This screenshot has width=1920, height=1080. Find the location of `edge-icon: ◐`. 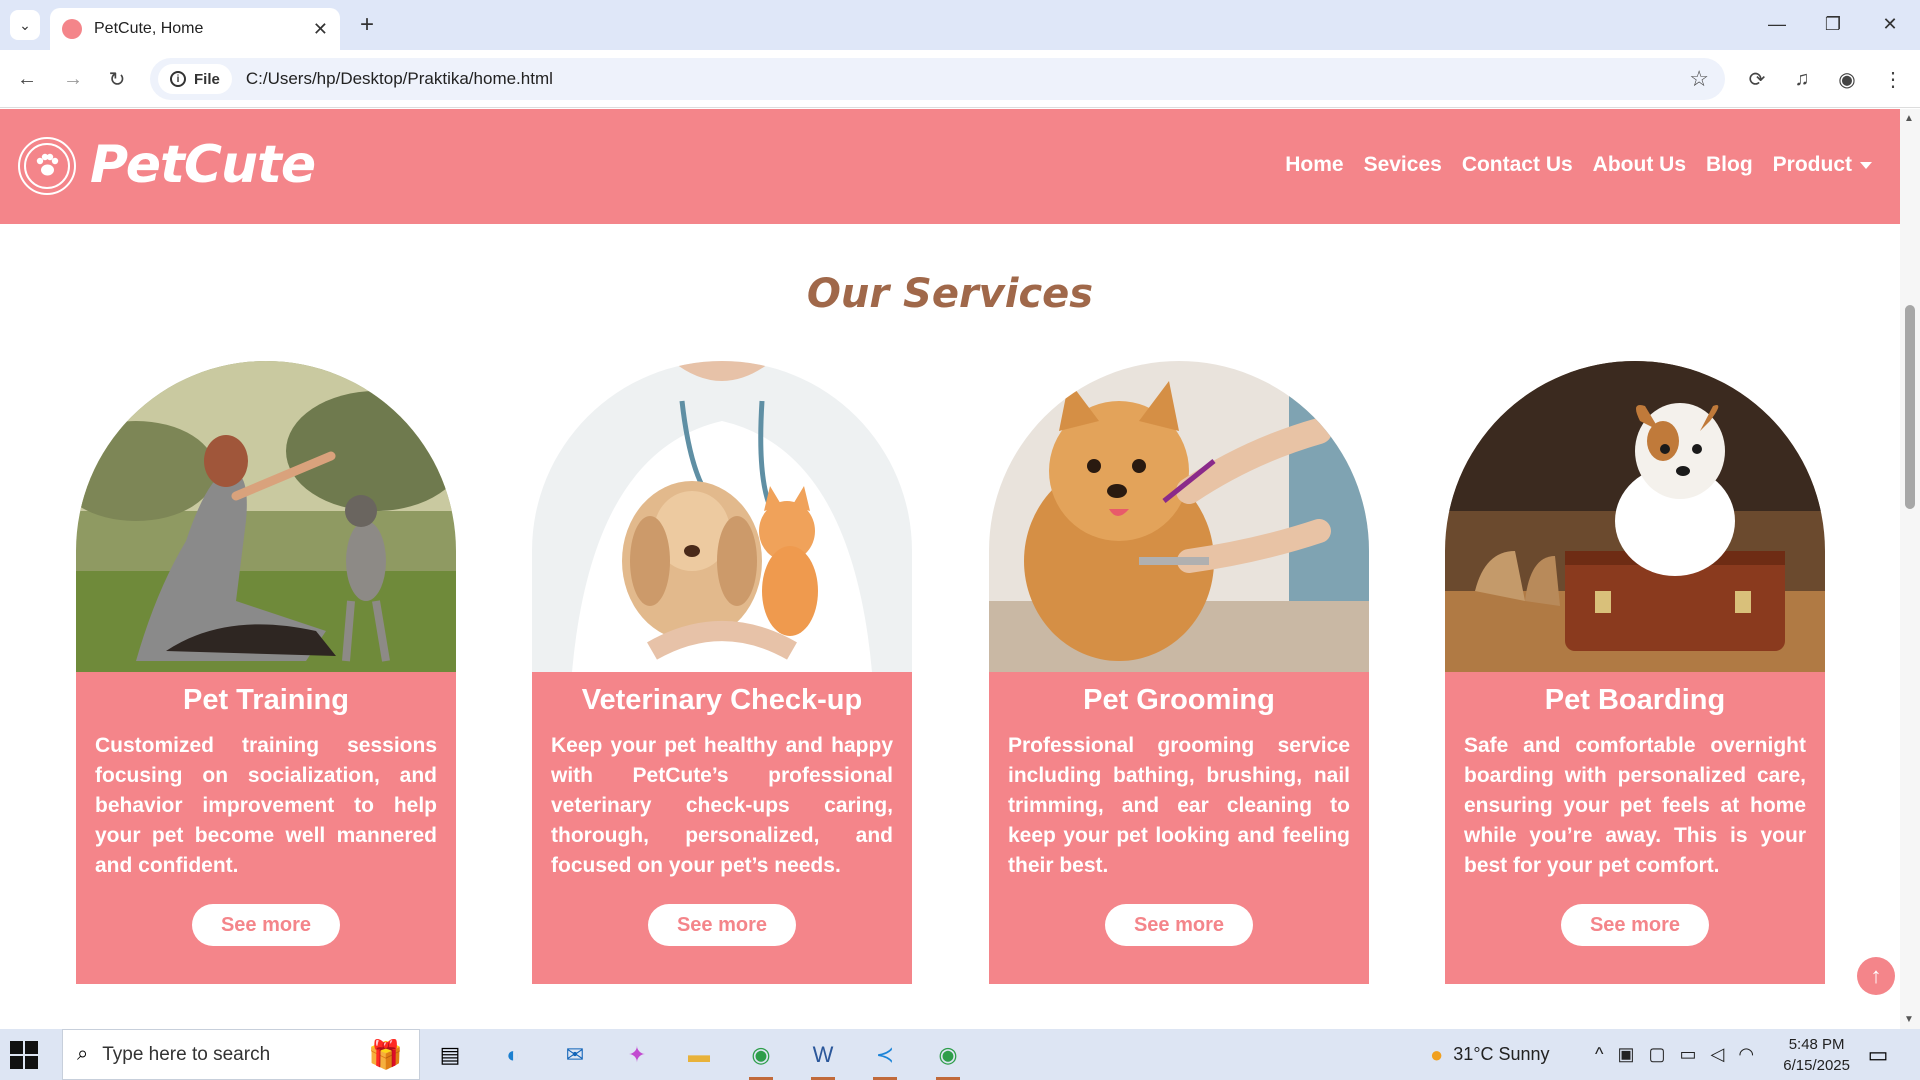

edge-icon: ◐ is located at coordinates (513, 1055).